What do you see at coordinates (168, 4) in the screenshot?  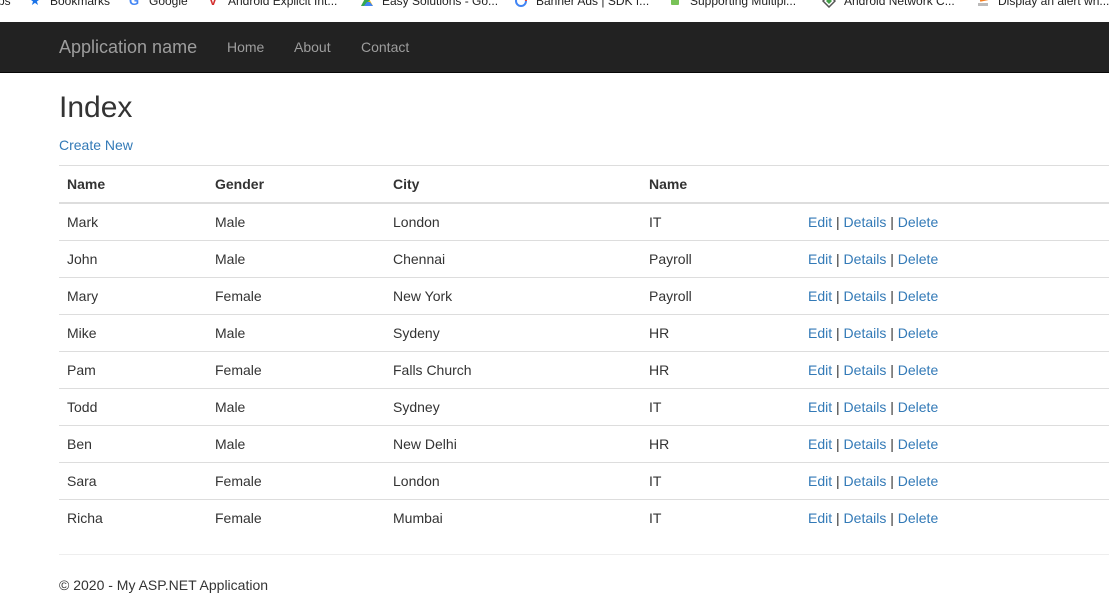 I see `bookmark-label: Google` at bounding box center [168, 4].